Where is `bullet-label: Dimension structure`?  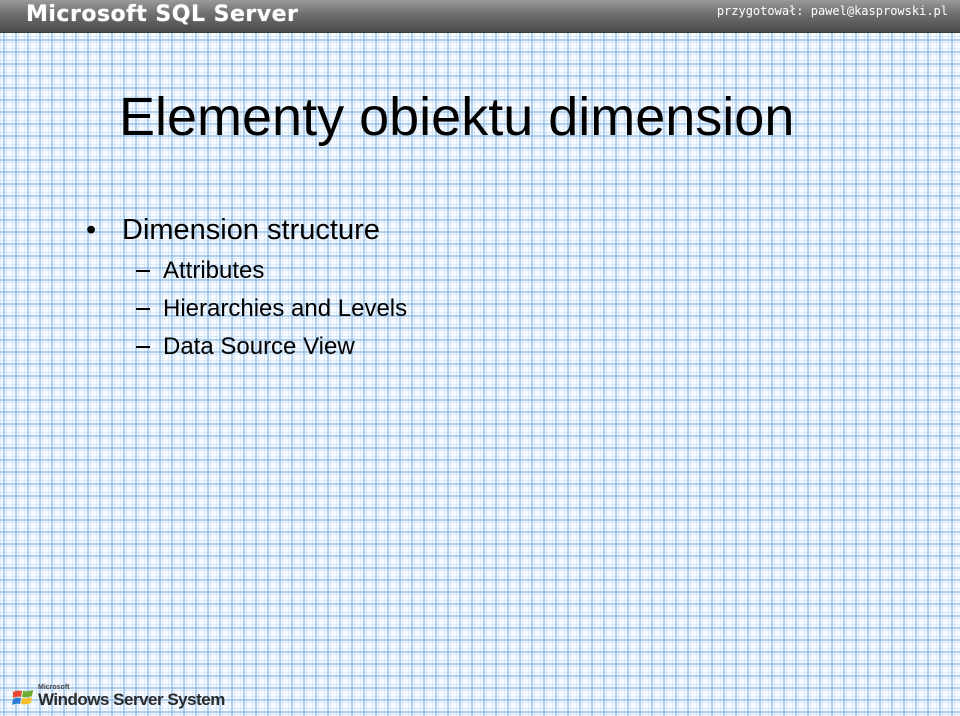
bullet-label: Dimension structure is located at coordinates (251, 230).